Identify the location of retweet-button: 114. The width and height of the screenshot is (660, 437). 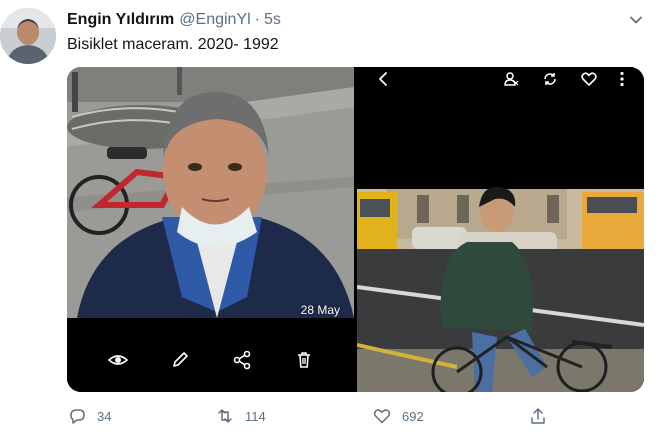
(240, 416).